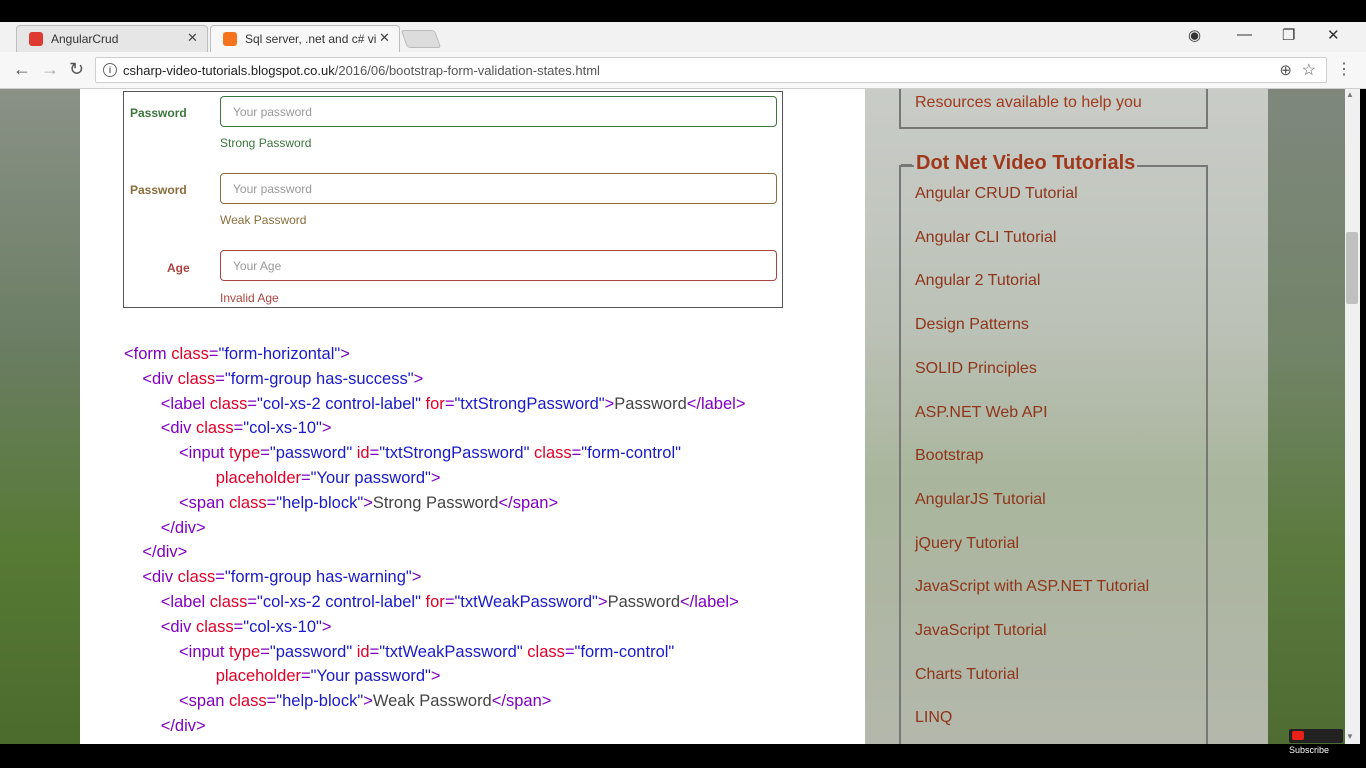 The image size is (1366, 768). What do you see at coordinates (981, 631) in the screenshot?
I see `sidebar-tutorial-link: JavaScript Tutorial` at bounding box center [981, 631].